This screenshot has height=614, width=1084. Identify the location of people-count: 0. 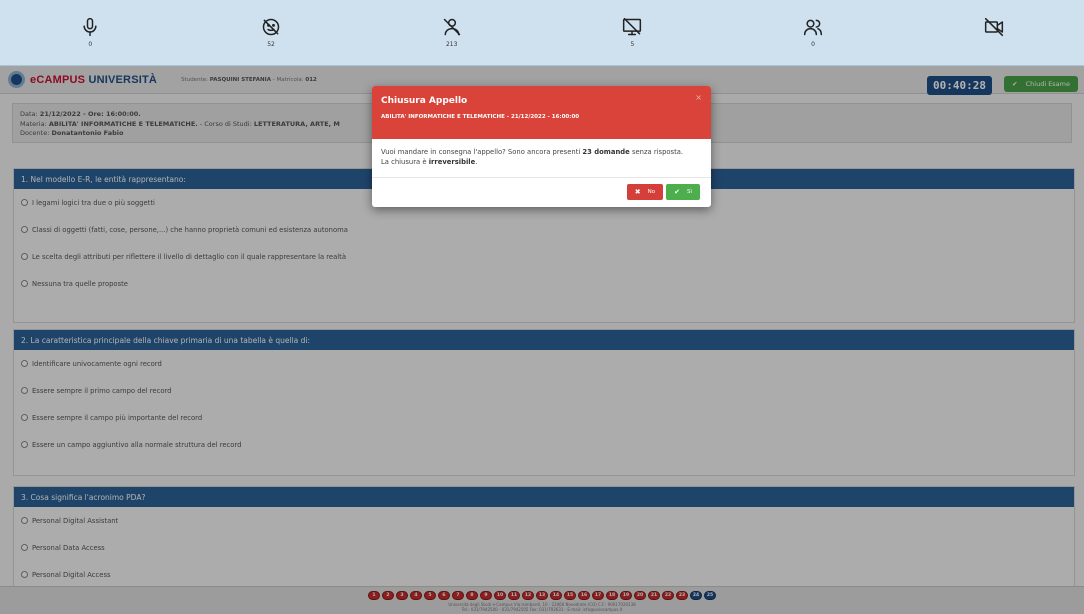
(813, 44).